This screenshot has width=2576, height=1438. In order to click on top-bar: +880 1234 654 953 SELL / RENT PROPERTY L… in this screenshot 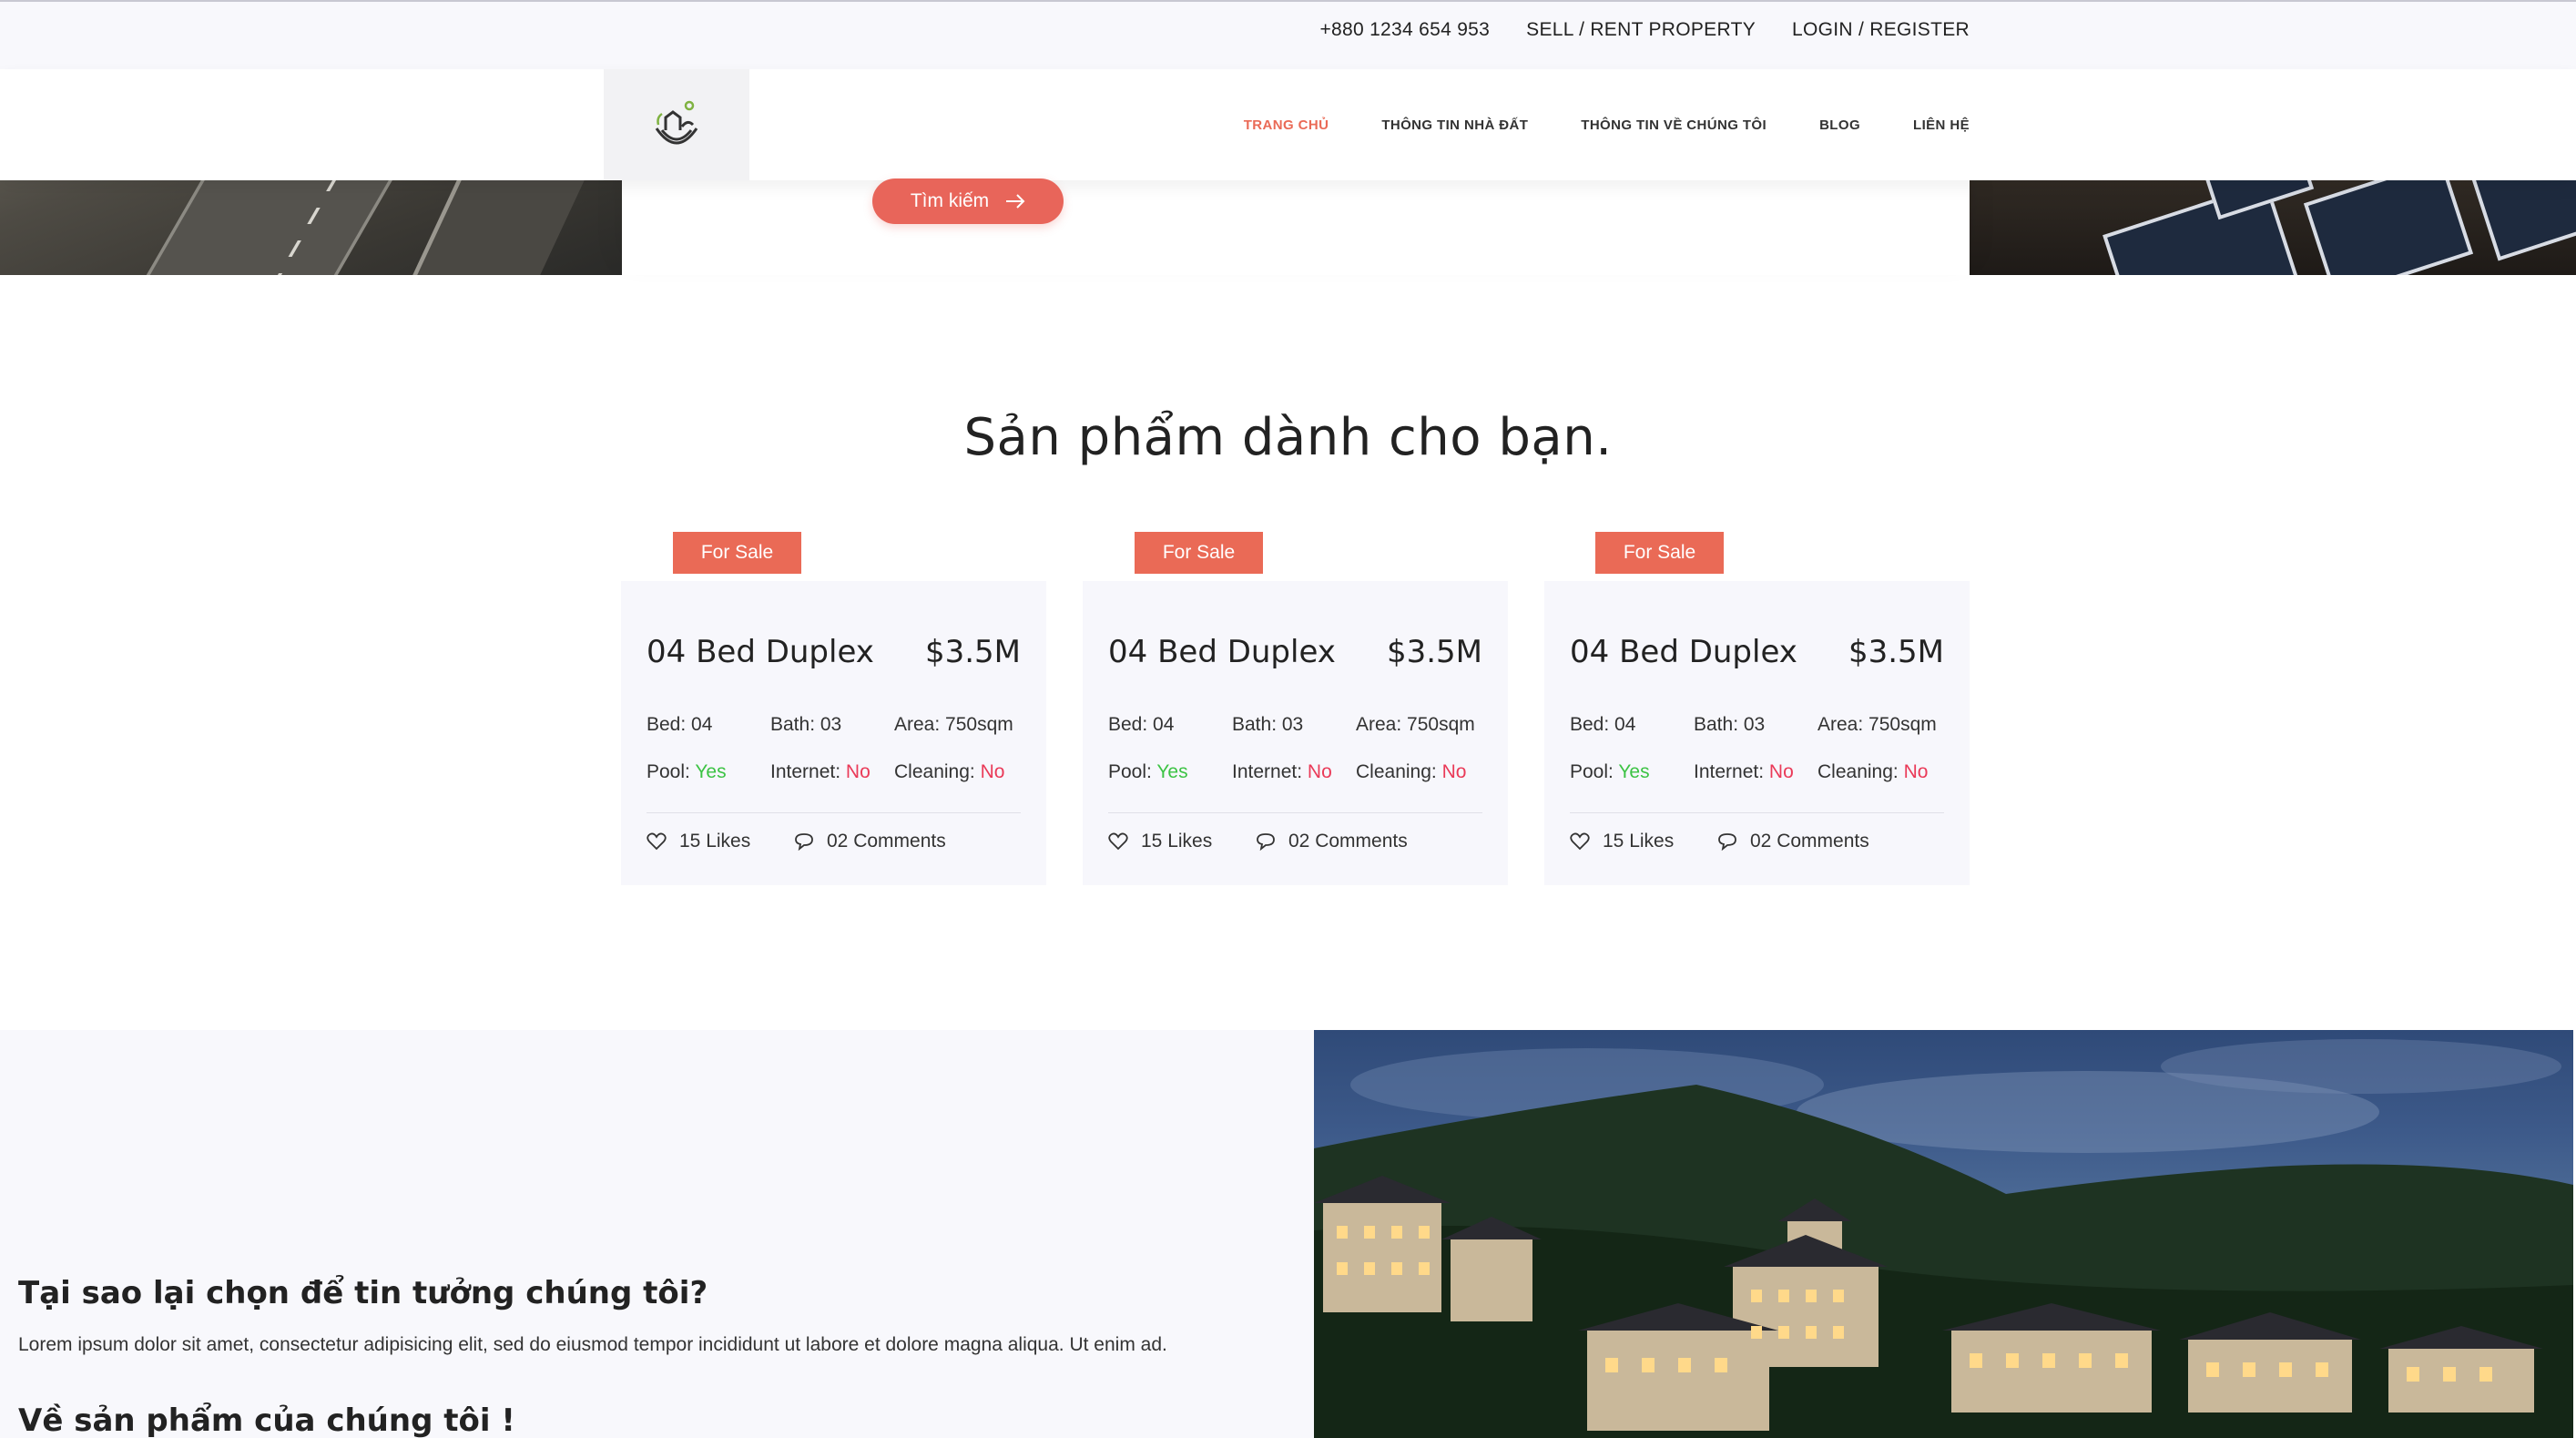, I will do `click(1288, 34)`.